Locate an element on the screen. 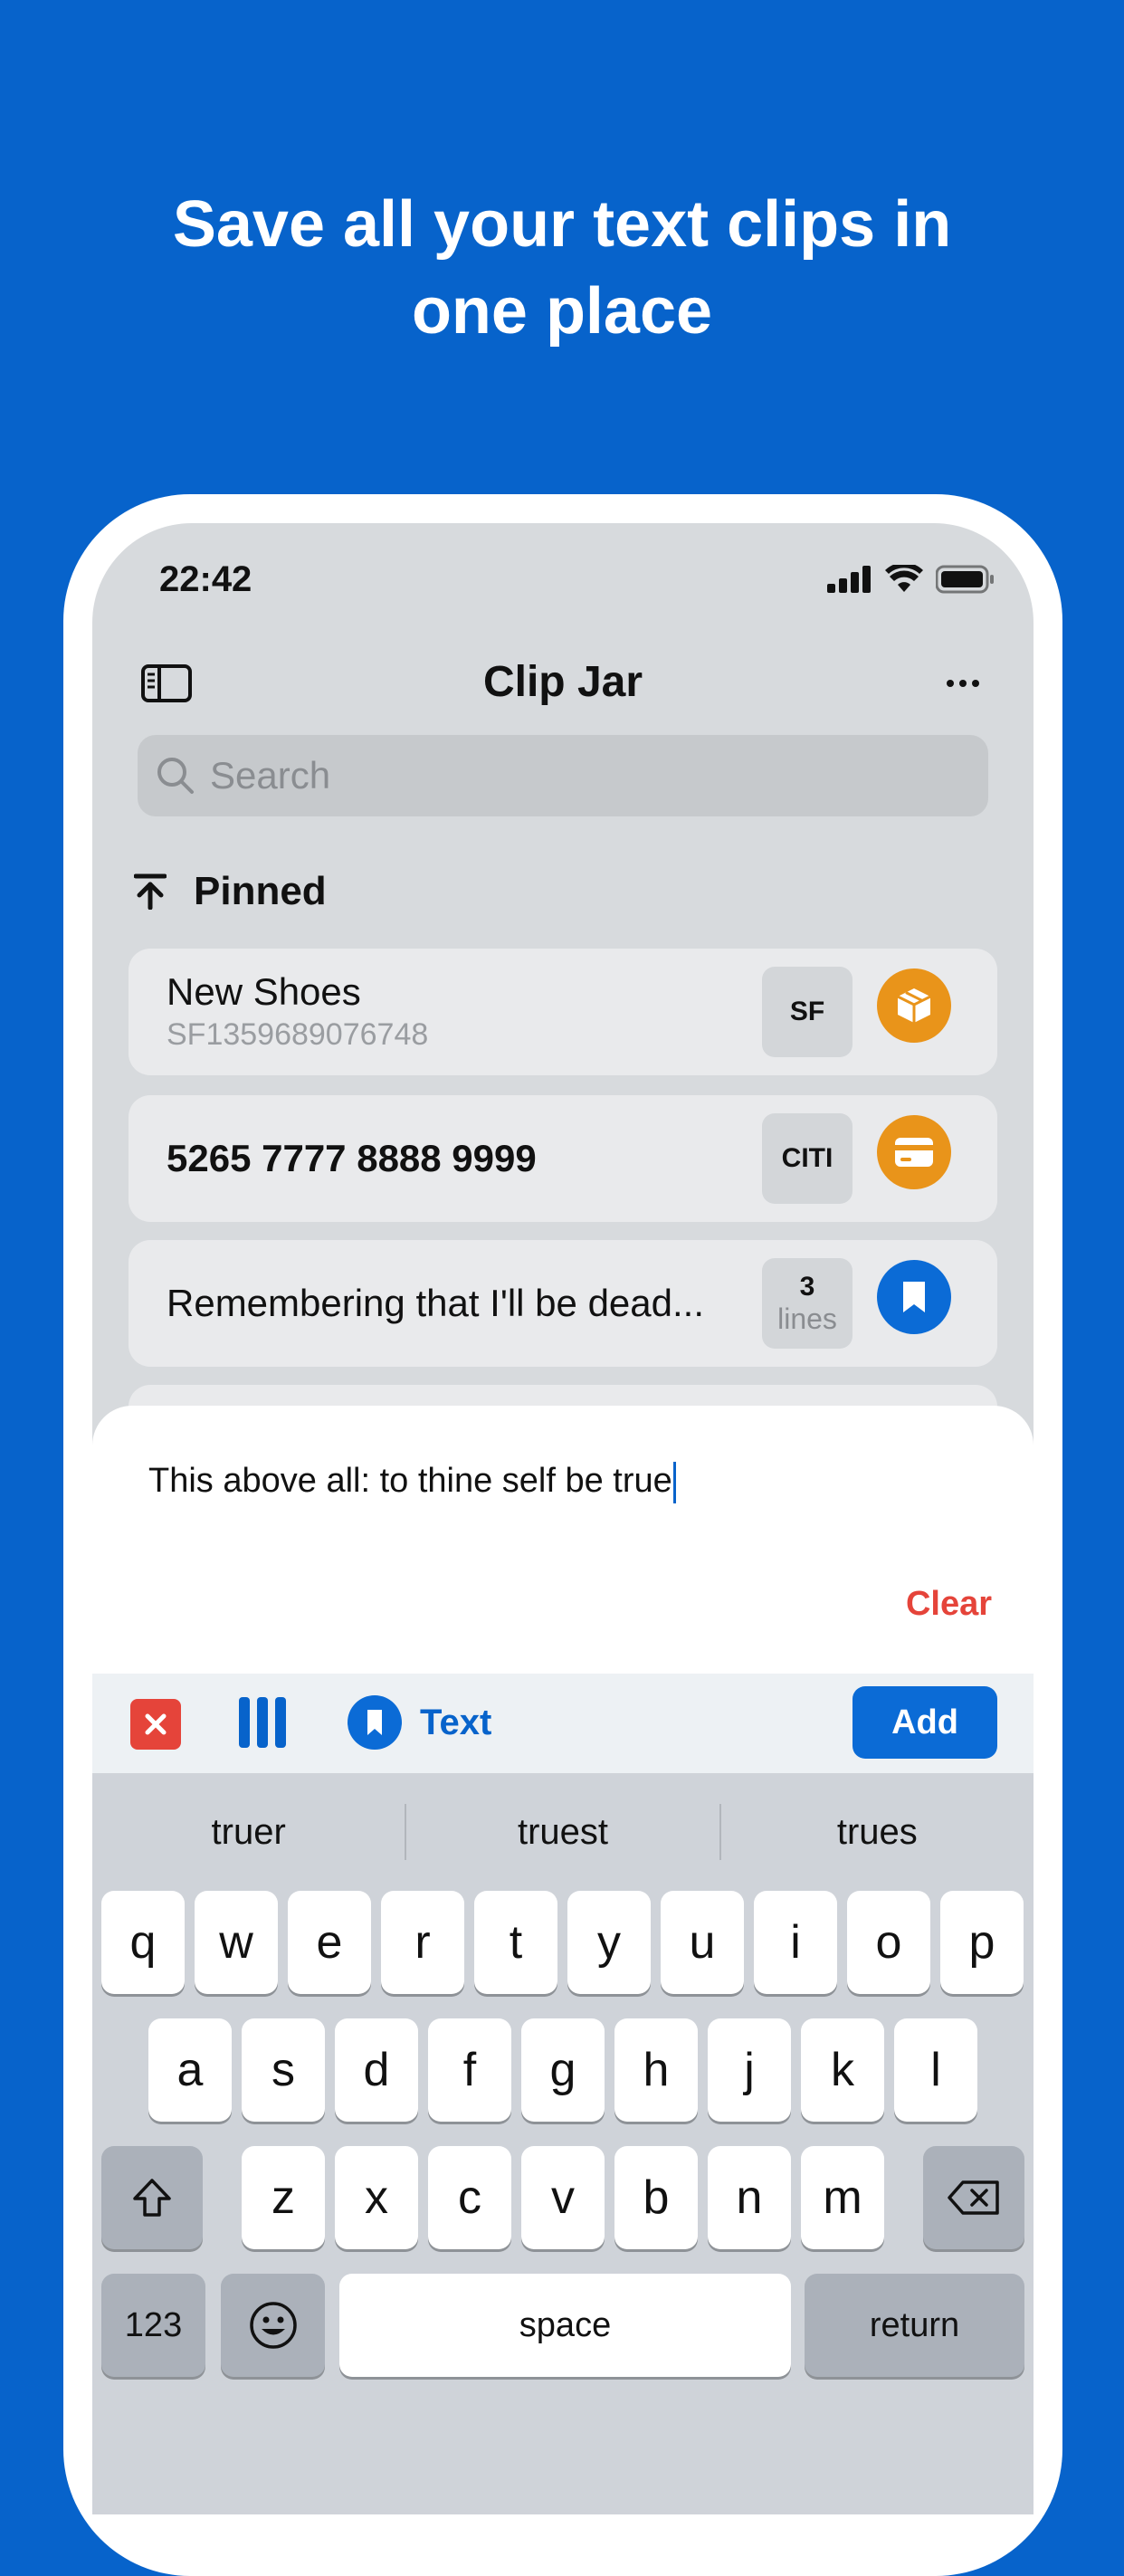  clip-type-label: Text is located at coordinates (456, 1722).